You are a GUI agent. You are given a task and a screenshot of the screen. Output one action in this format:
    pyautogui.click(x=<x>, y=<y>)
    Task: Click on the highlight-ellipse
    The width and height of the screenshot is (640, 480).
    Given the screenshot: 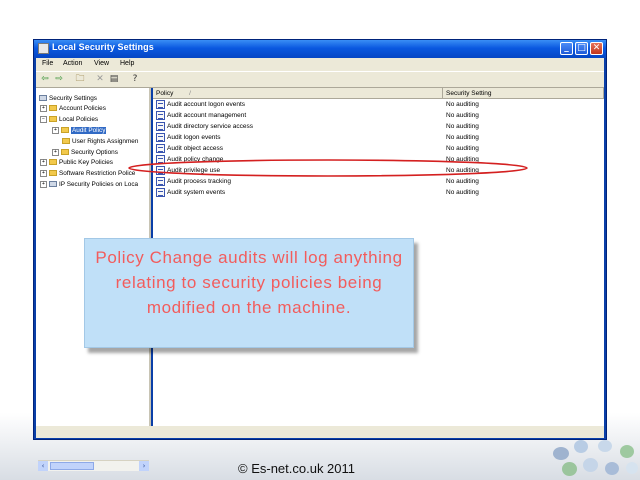 What is the action you would take?
    pyautogui.click(x=328, y=168)
    